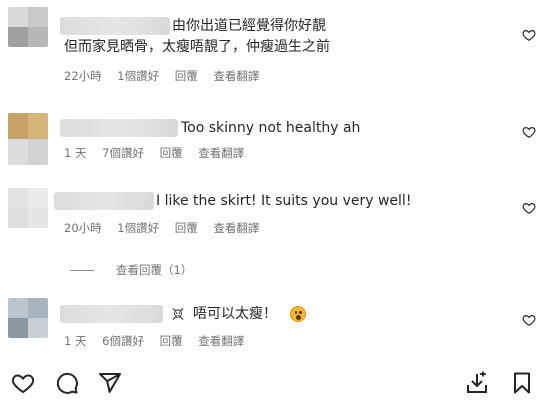 This screenshot has height=401, width=544. I want to click on bookmark-icon, so click(522, 383).